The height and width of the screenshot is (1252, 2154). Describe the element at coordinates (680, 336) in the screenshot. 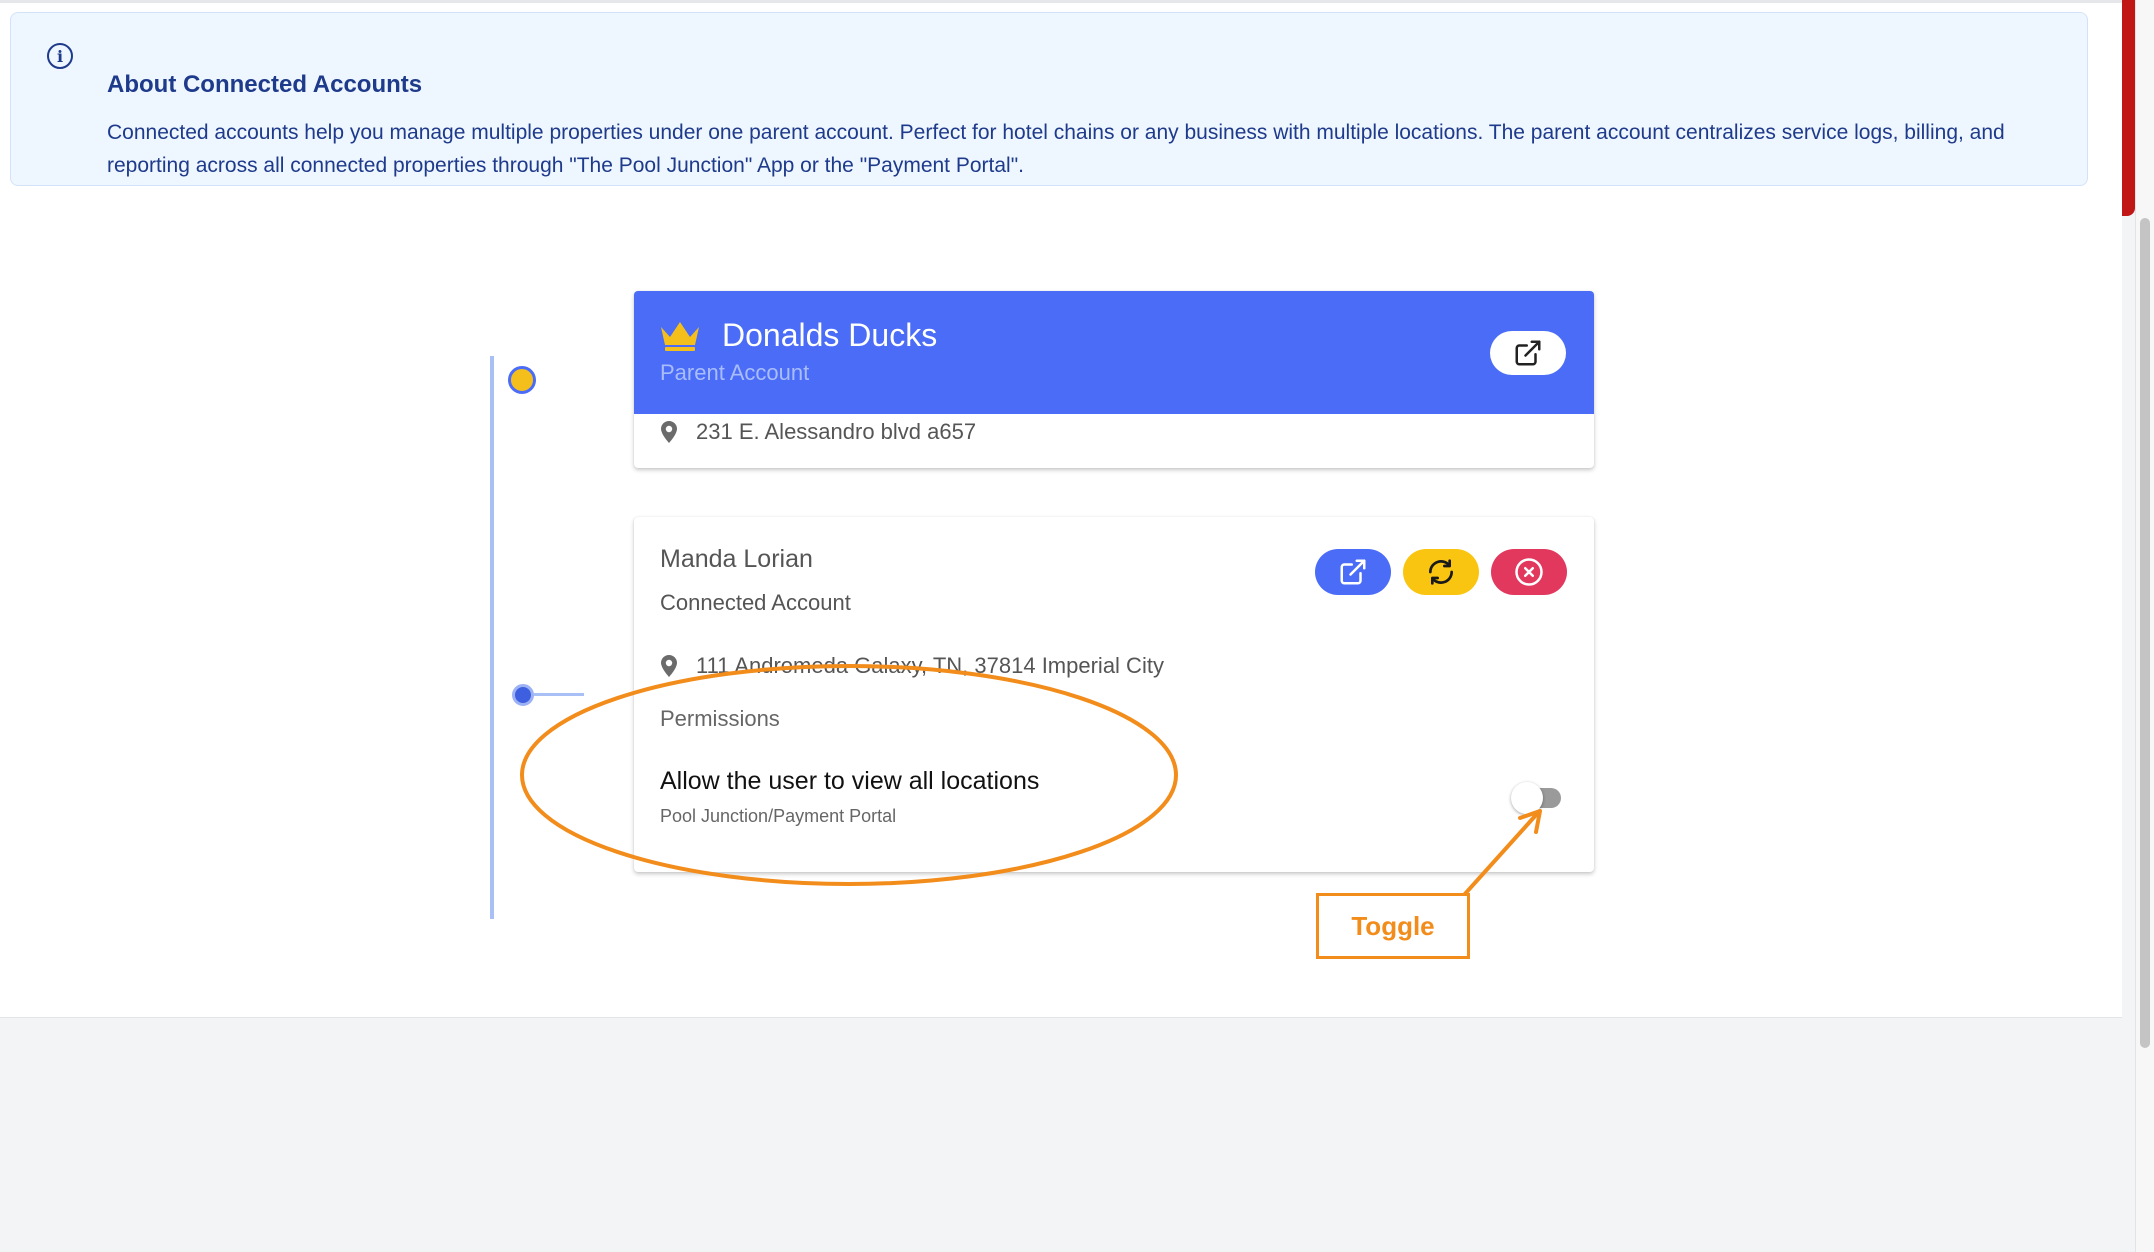

I see `crown-icon` at that location.